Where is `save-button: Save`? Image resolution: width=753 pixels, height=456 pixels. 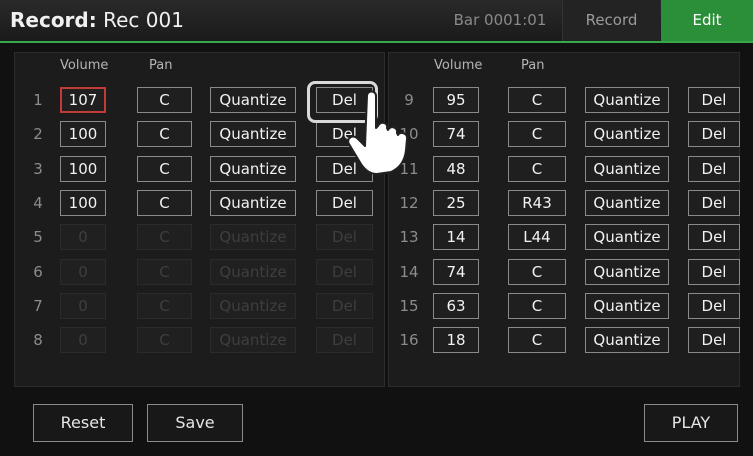
save-button: Save is located at coordinates (195, 423).